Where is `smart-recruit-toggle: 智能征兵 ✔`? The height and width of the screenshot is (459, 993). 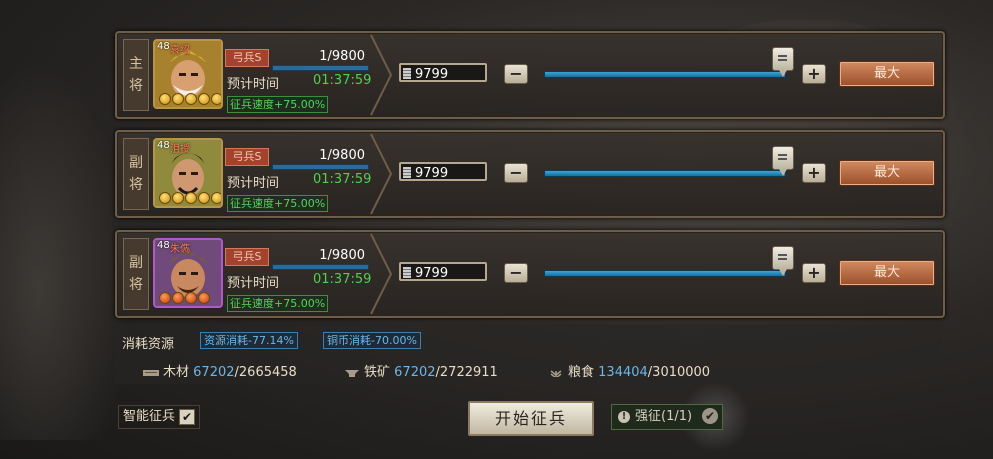
smart-recruit-toggle: 智能征兵 ✔ is located at coordinates (159, 417).